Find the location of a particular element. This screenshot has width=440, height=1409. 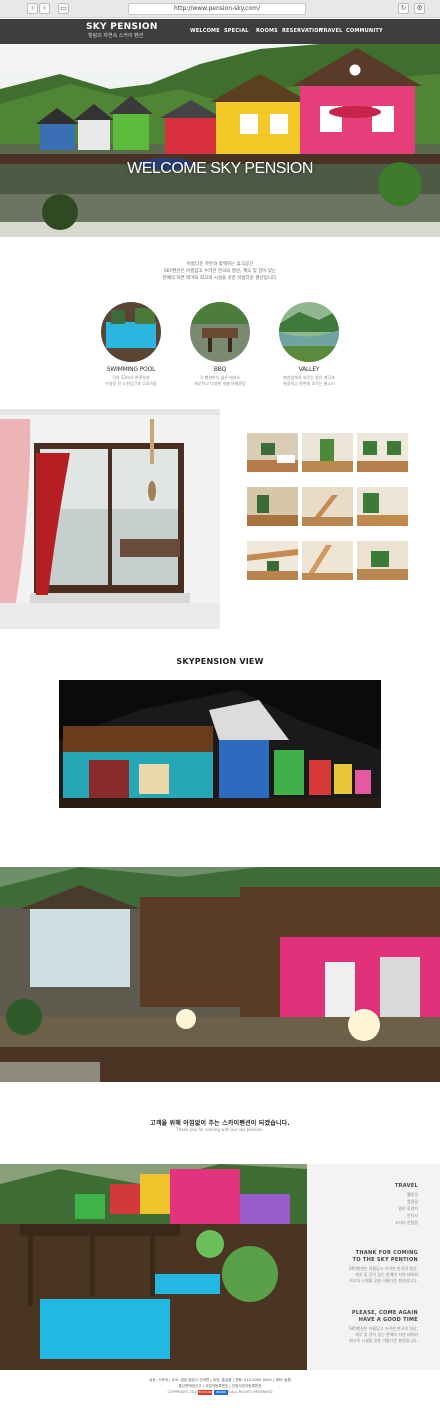

address-bar: http://www.pension-sky.com/ is located at coordinates (217, 9).